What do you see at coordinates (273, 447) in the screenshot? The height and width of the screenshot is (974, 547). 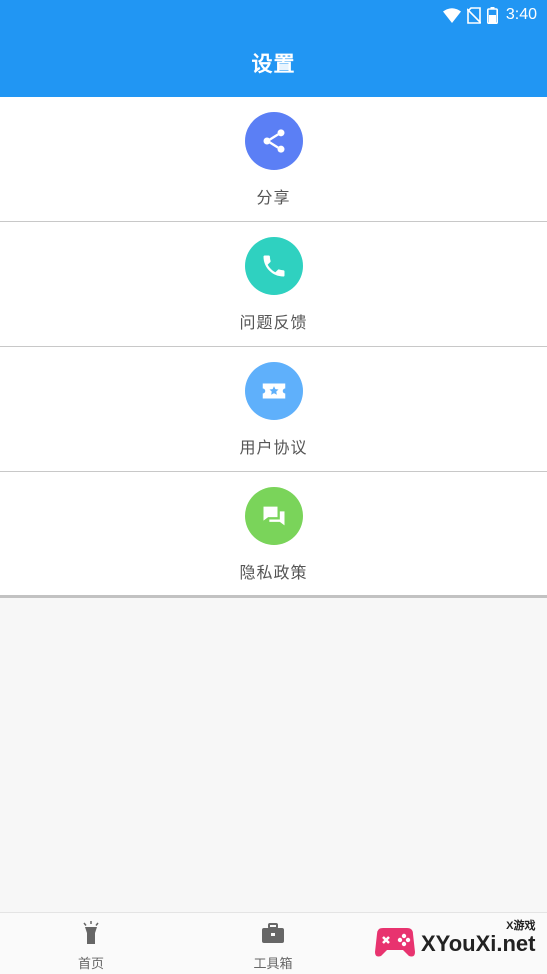 I see `menu-item-label: 用户协议` at bounding box center [273, 447].